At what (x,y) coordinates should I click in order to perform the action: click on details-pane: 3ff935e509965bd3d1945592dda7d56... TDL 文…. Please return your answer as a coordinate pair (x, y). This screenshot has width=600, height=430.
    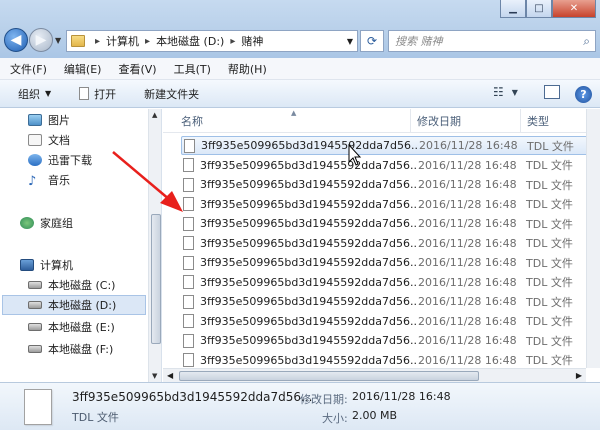
    Looking at the image, I should click on (300, 406).